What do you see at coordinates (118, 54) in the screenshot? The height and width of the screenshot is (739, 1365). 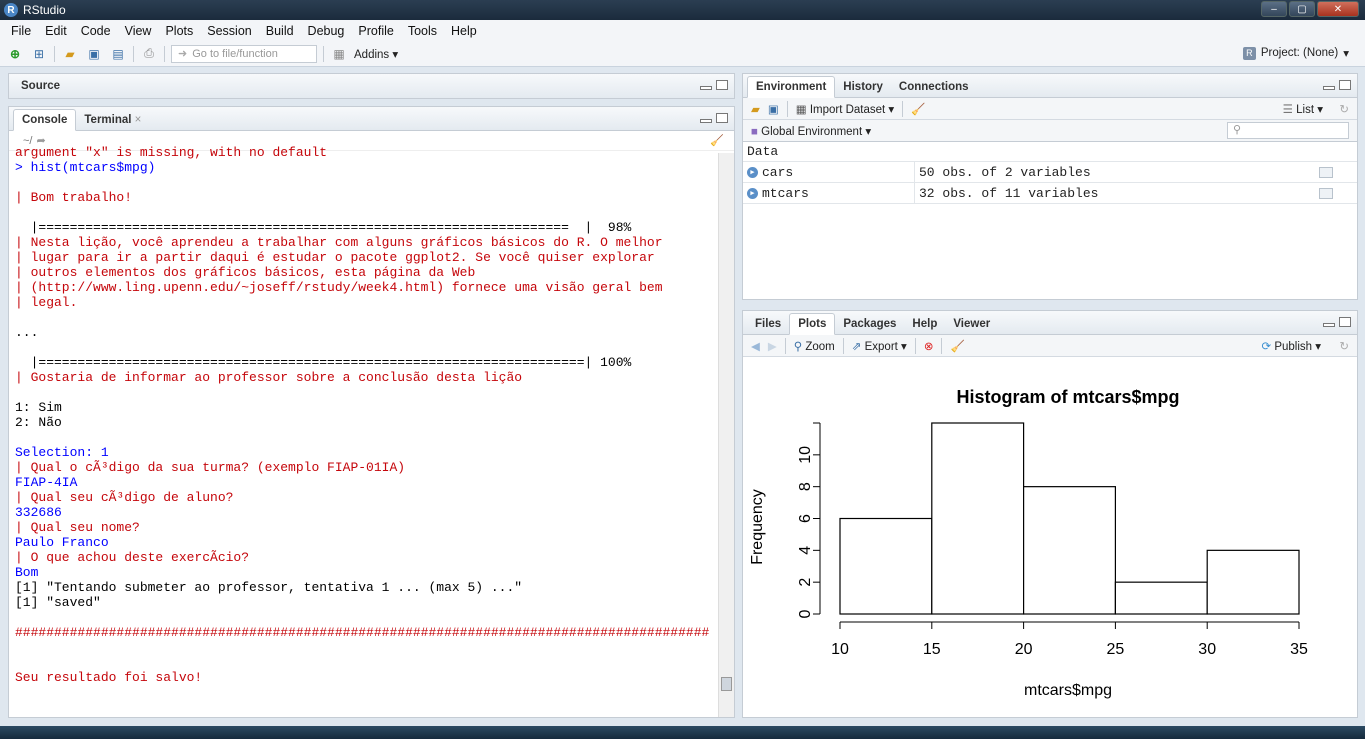 I see `save-all-icon: ▤` at bounding box center [118, 54].